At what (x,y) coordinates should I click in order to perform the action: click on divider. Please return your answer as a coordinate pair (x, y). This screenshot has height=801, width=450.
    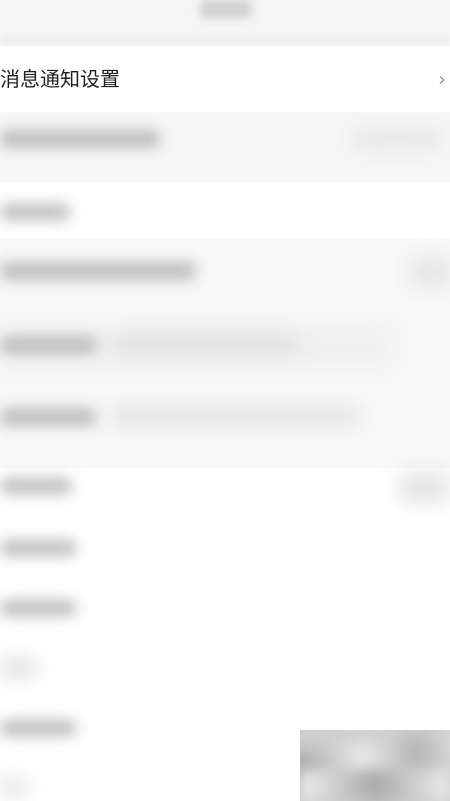
    Looking at the image, I should click on (225, 40).